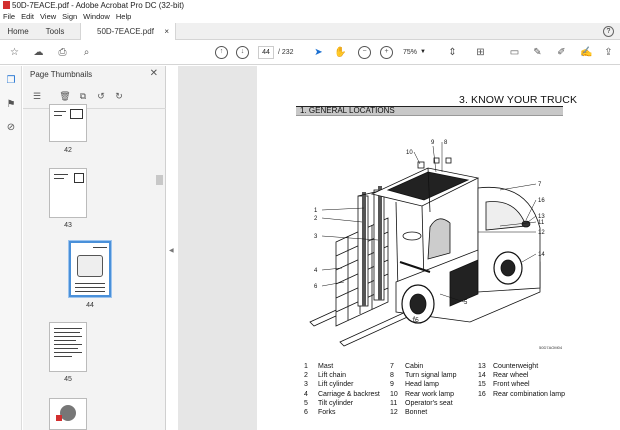 This screenshot has width=620, height=430. Describe the element at coordinates (37, 96) in the screenshot. I see `thumbnail-options-icon: ☰` at that location.